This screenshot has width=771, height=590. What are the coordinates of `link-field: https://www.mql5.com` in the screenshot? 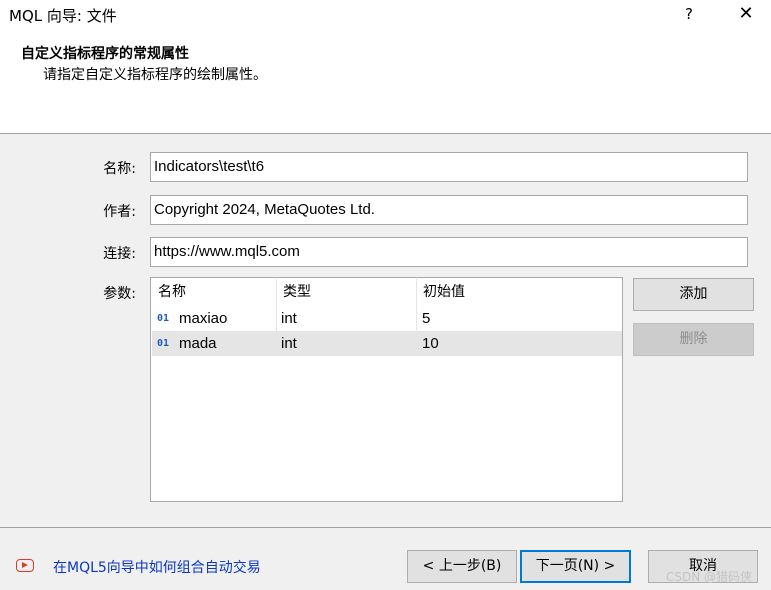 It's located at (449, 252).